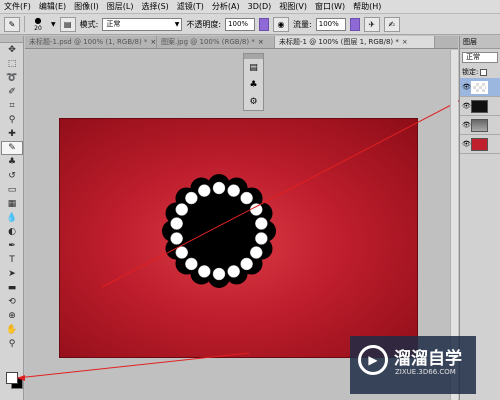 The height and width of the screenshot is (400, 500). Describe the element at coordinates (253, 67) in the screenshot. I see `brush-presets-icon: ▤` at that location.